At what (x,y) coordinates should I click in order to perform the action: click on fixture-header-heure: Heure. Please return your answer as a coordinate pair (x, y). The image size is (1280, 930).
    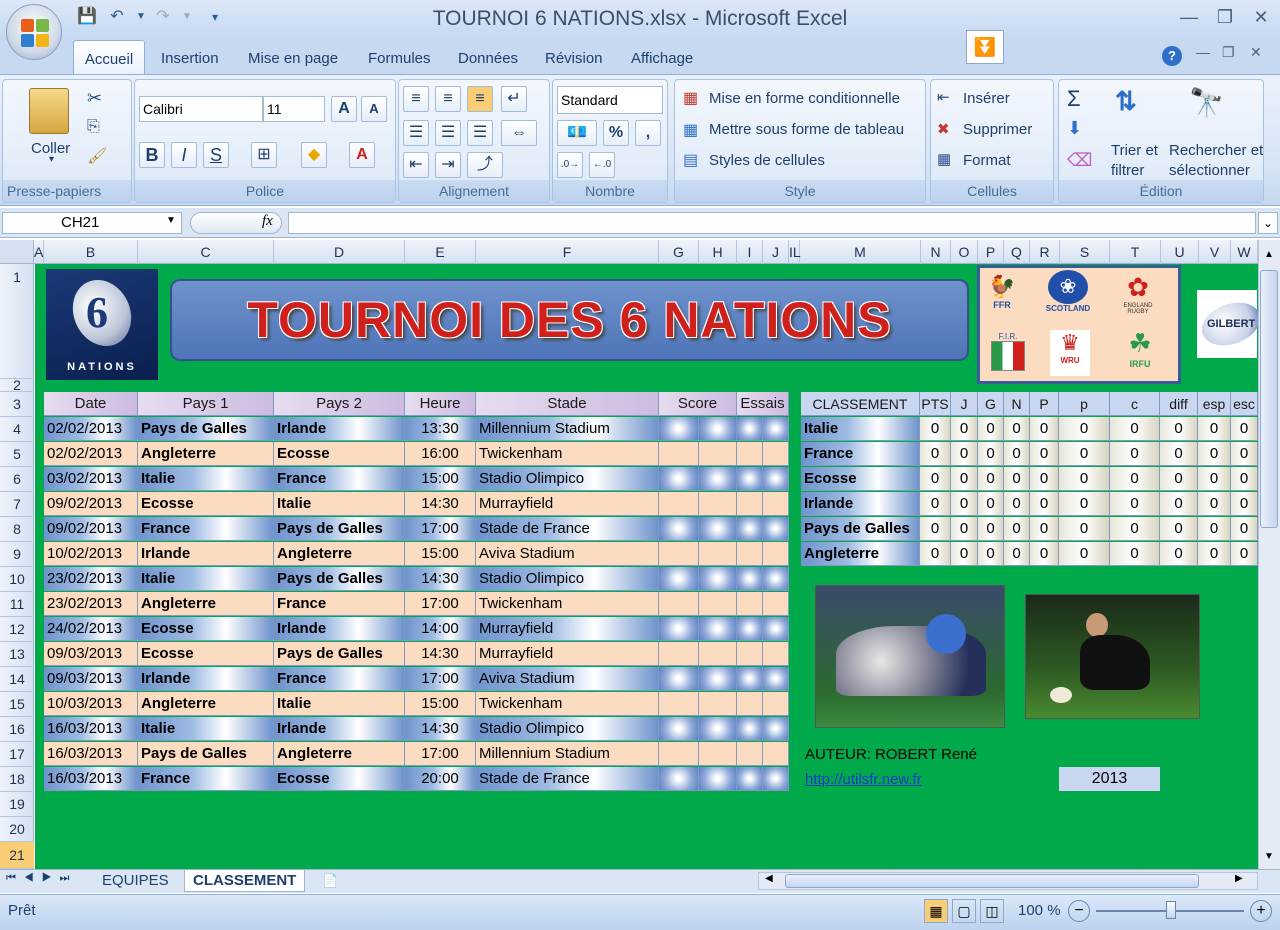
    Looking at the image, I should click on (440, 404).